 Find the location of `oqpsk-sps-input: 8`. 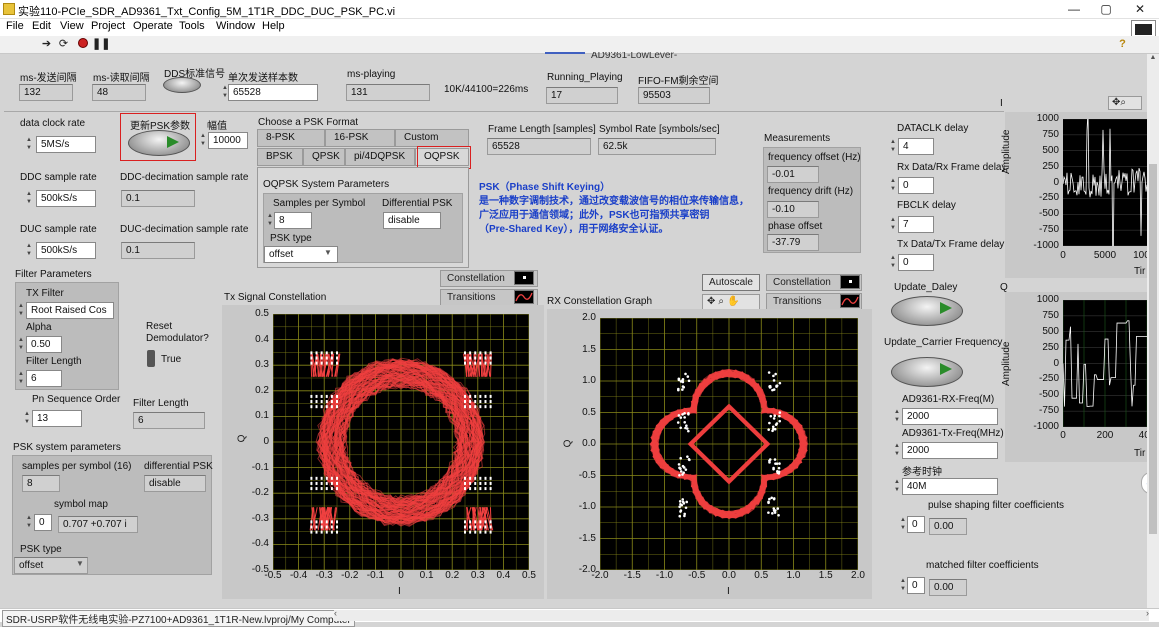

oqpsk-sps-input: 8 is located at coordinates (293, 220).